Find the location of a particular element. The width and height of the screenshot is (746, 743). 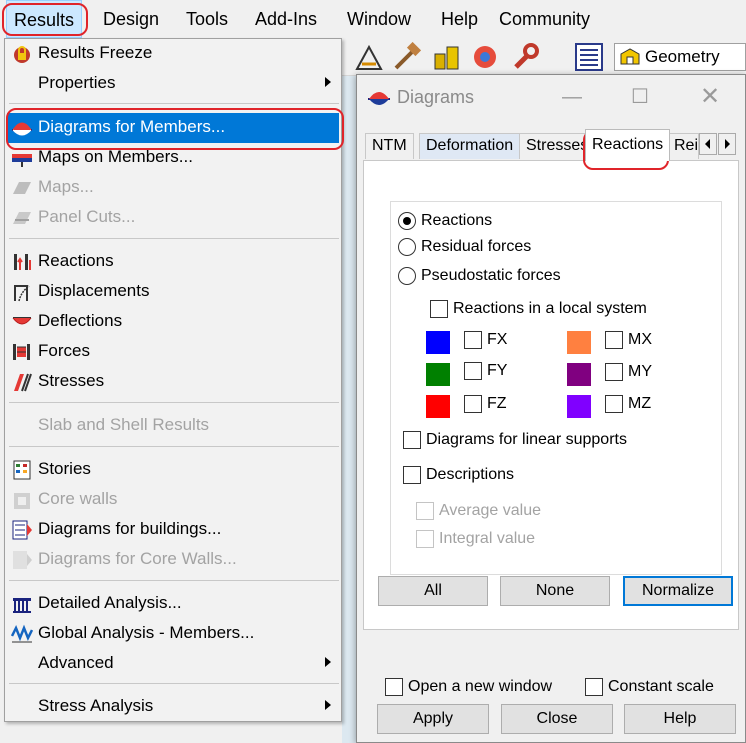

menu-item-deflections: Deflections is located at coordinates (173, 322).